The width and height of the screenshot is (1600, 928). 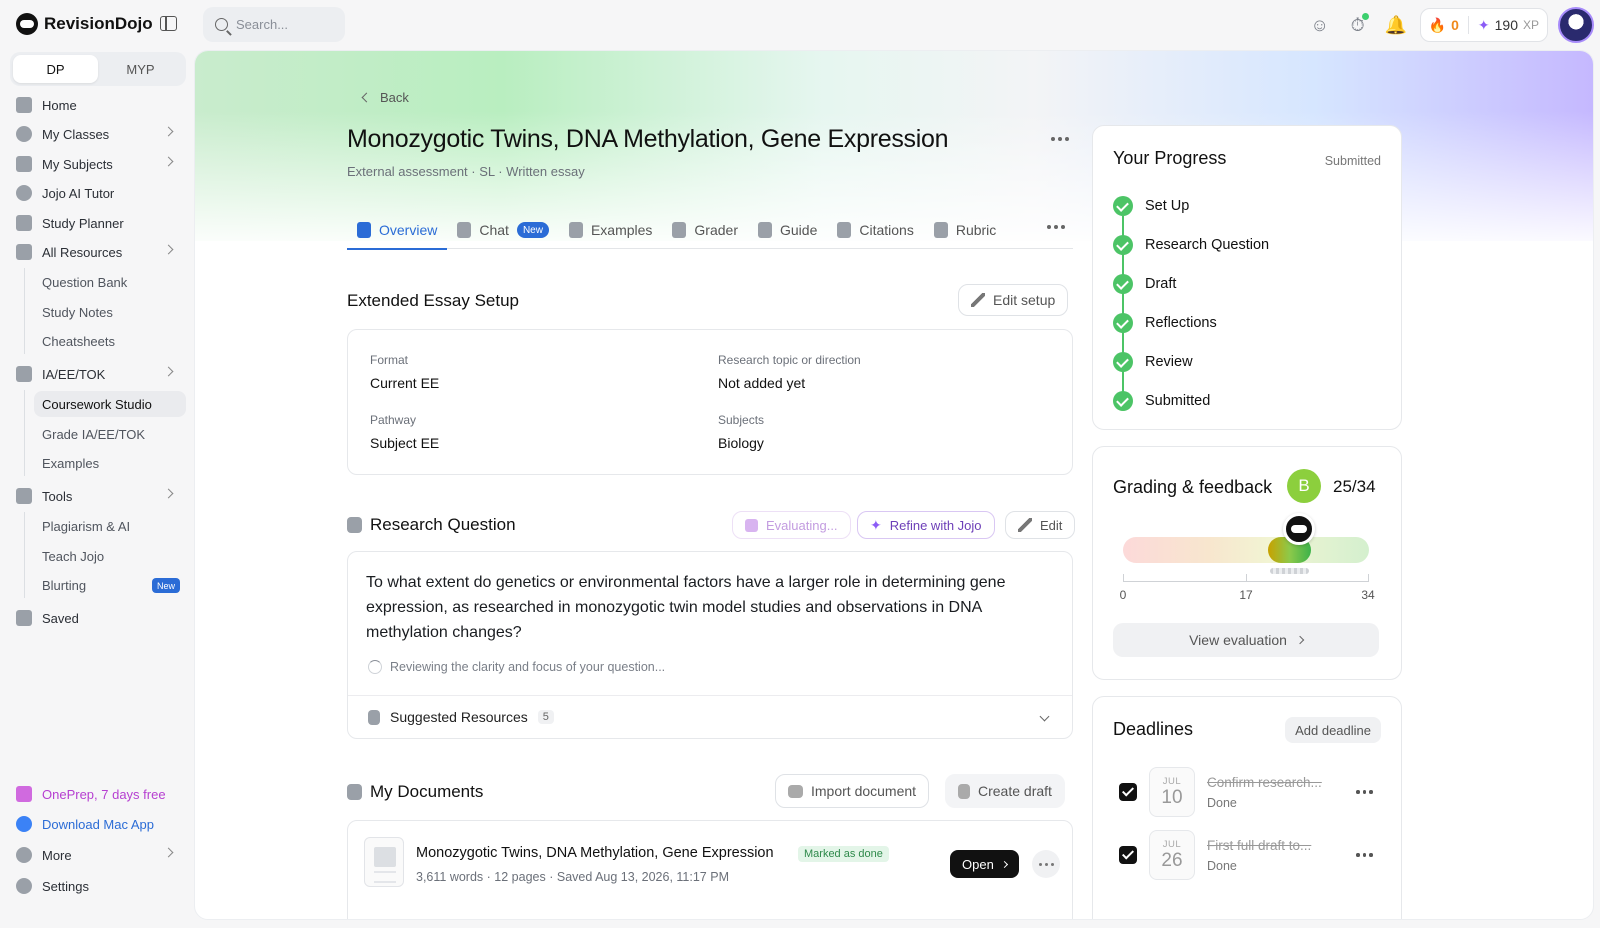 What do you see at coordinates (60, 618) in the screenshot?
I see `sidebar-item-label: Saved` at bounding box center [60, 618].